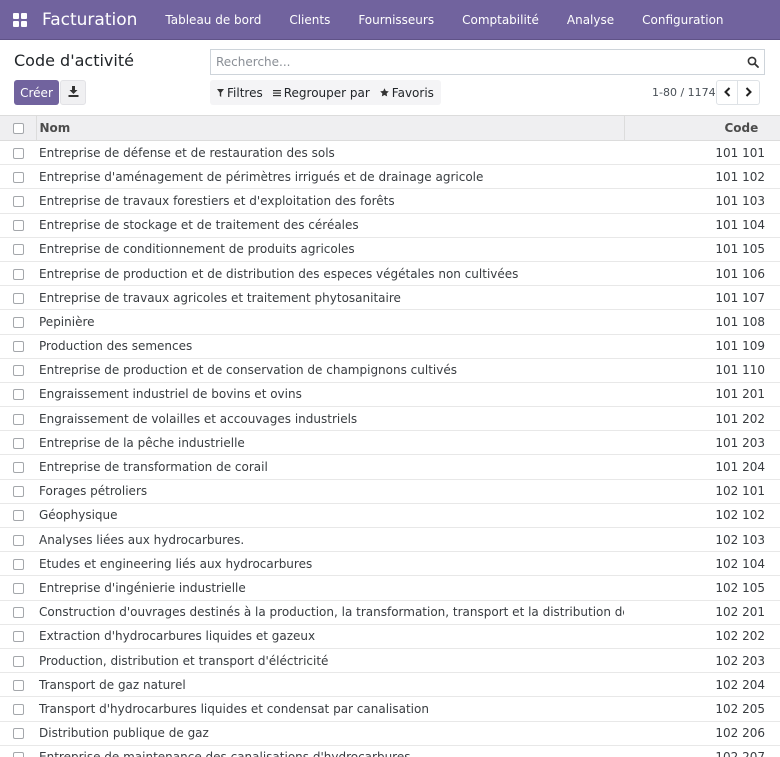 The image size is (780, 757). I want to click on column-header-code: Code, so click(701, 128).